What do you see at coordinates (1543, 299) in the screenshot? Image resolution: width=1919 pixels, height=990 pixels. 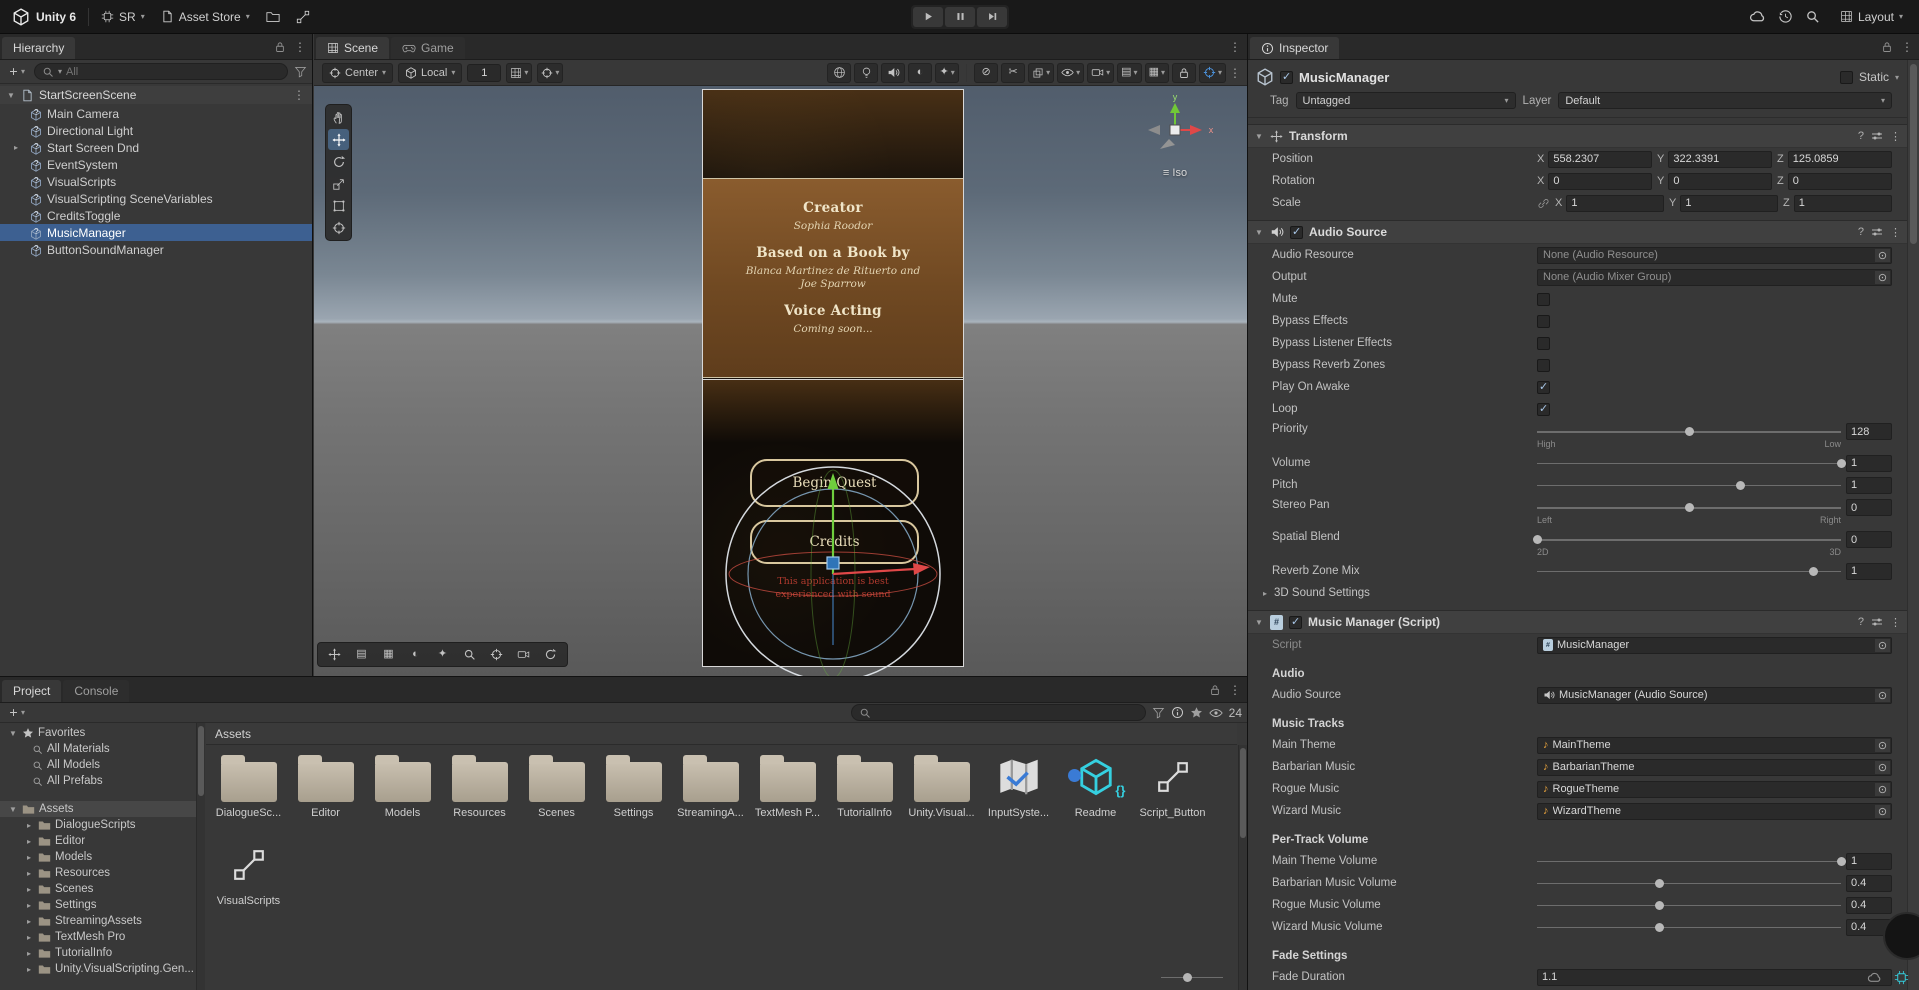 I see `mute-checkbox` at bounding box center [1543, 299].